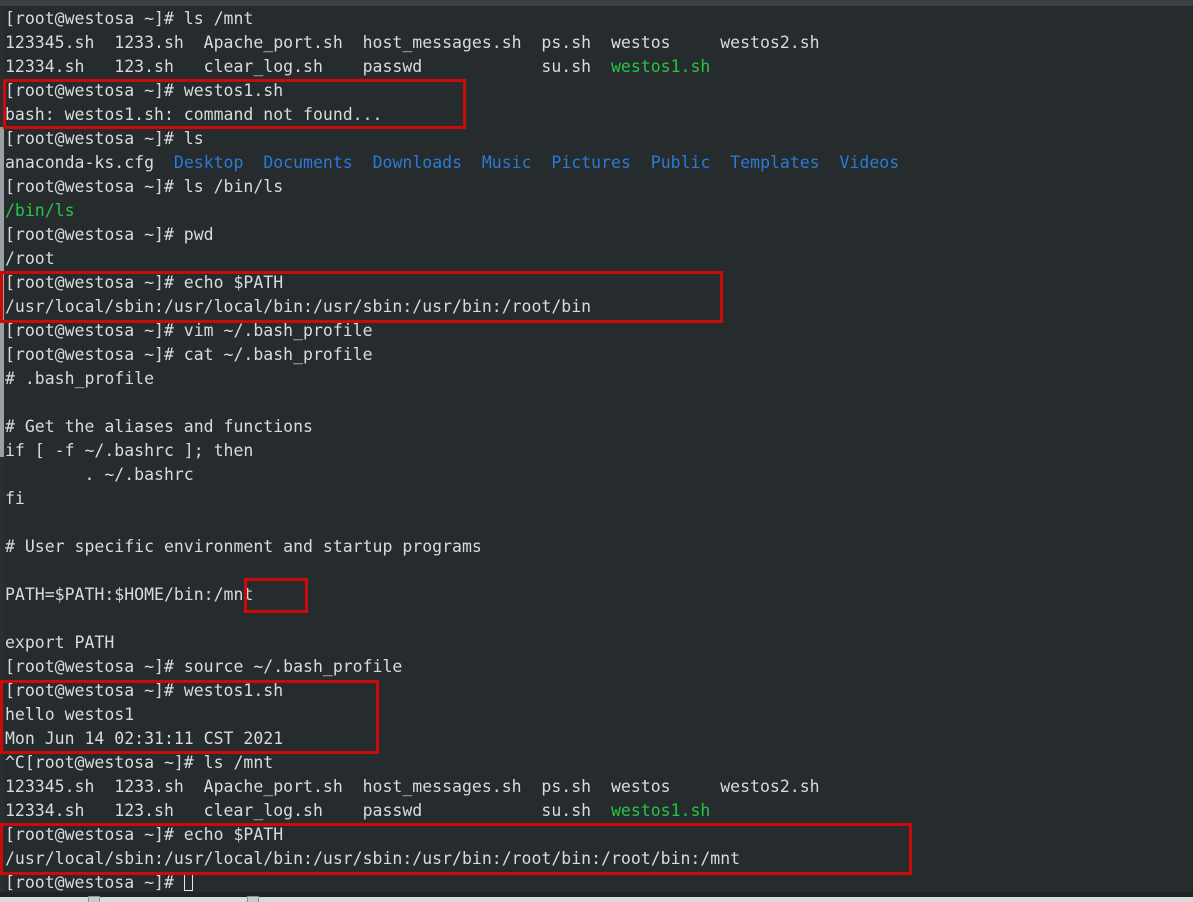 Image resolution: width=1193 pixels, height=902 pixels. Describe the element at coordinates (129, 450) in the screenshot. I see `terminal-output: if [ -f ~/.bashrc ]; then` at that location.